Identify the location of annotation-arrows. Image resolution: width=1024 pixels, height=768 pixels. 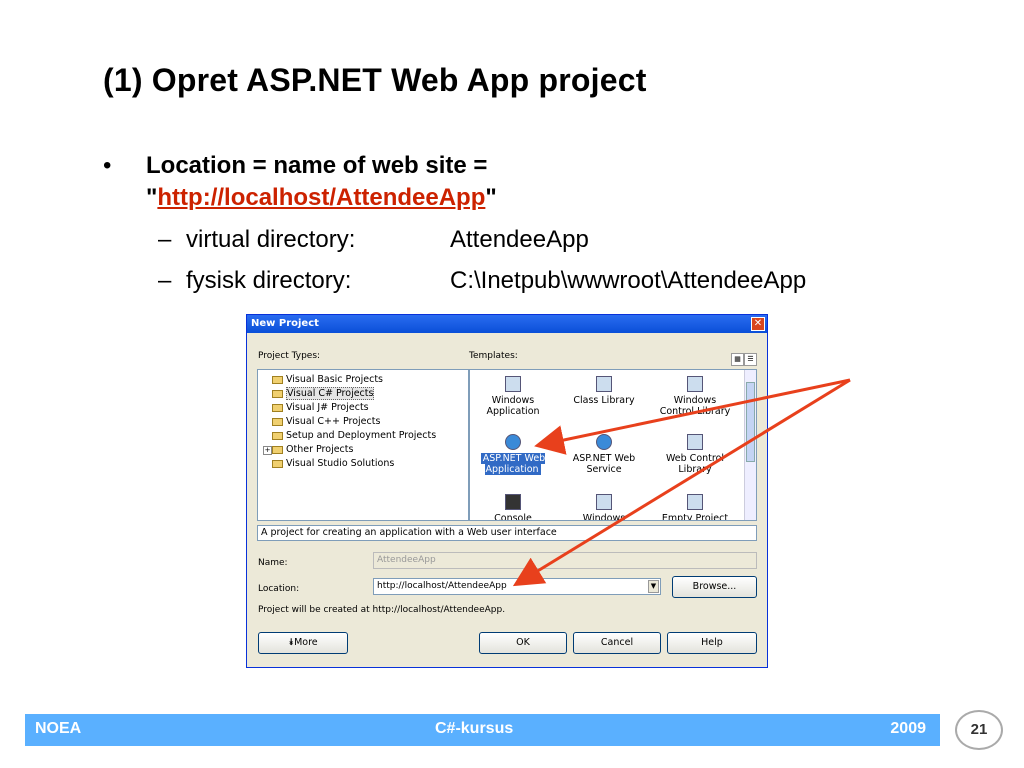
(681, 482).